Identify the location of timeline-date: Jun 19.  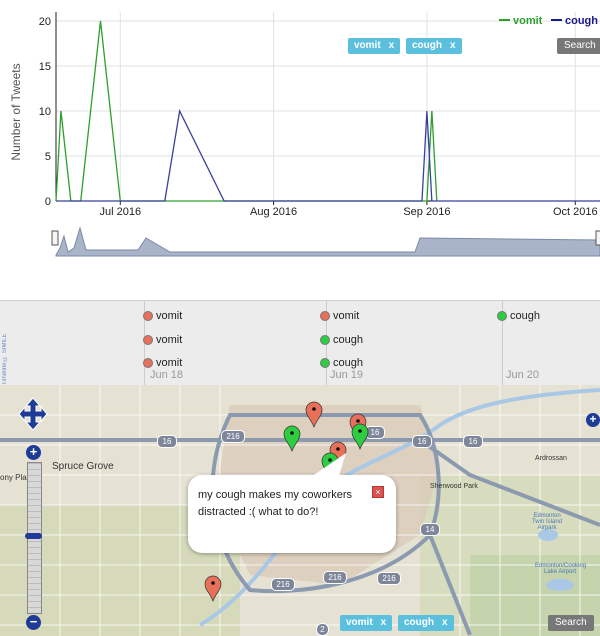
(347, 375).